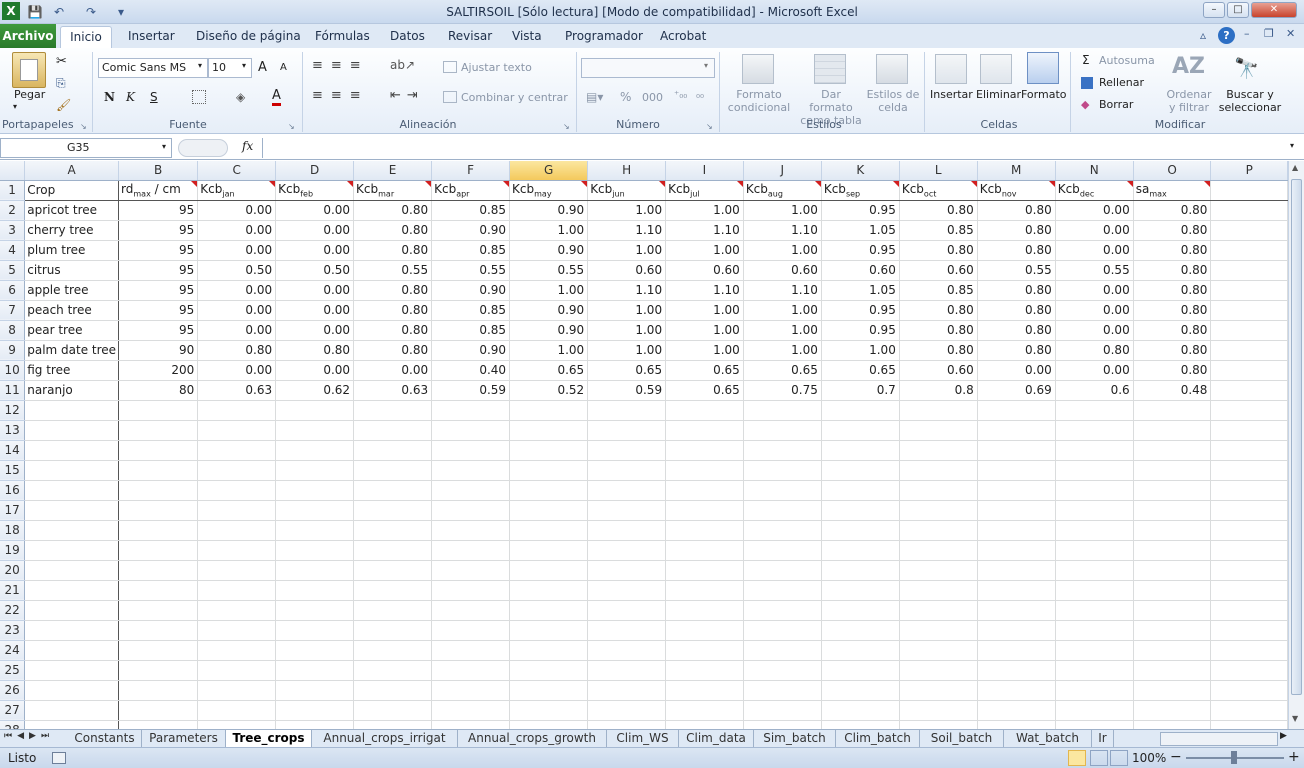 The image size is (1304, 768). Describe the element at coordinates (340, 65) in the screenshot. I see `vertical-align-icons: ≡≡≡` at that location.